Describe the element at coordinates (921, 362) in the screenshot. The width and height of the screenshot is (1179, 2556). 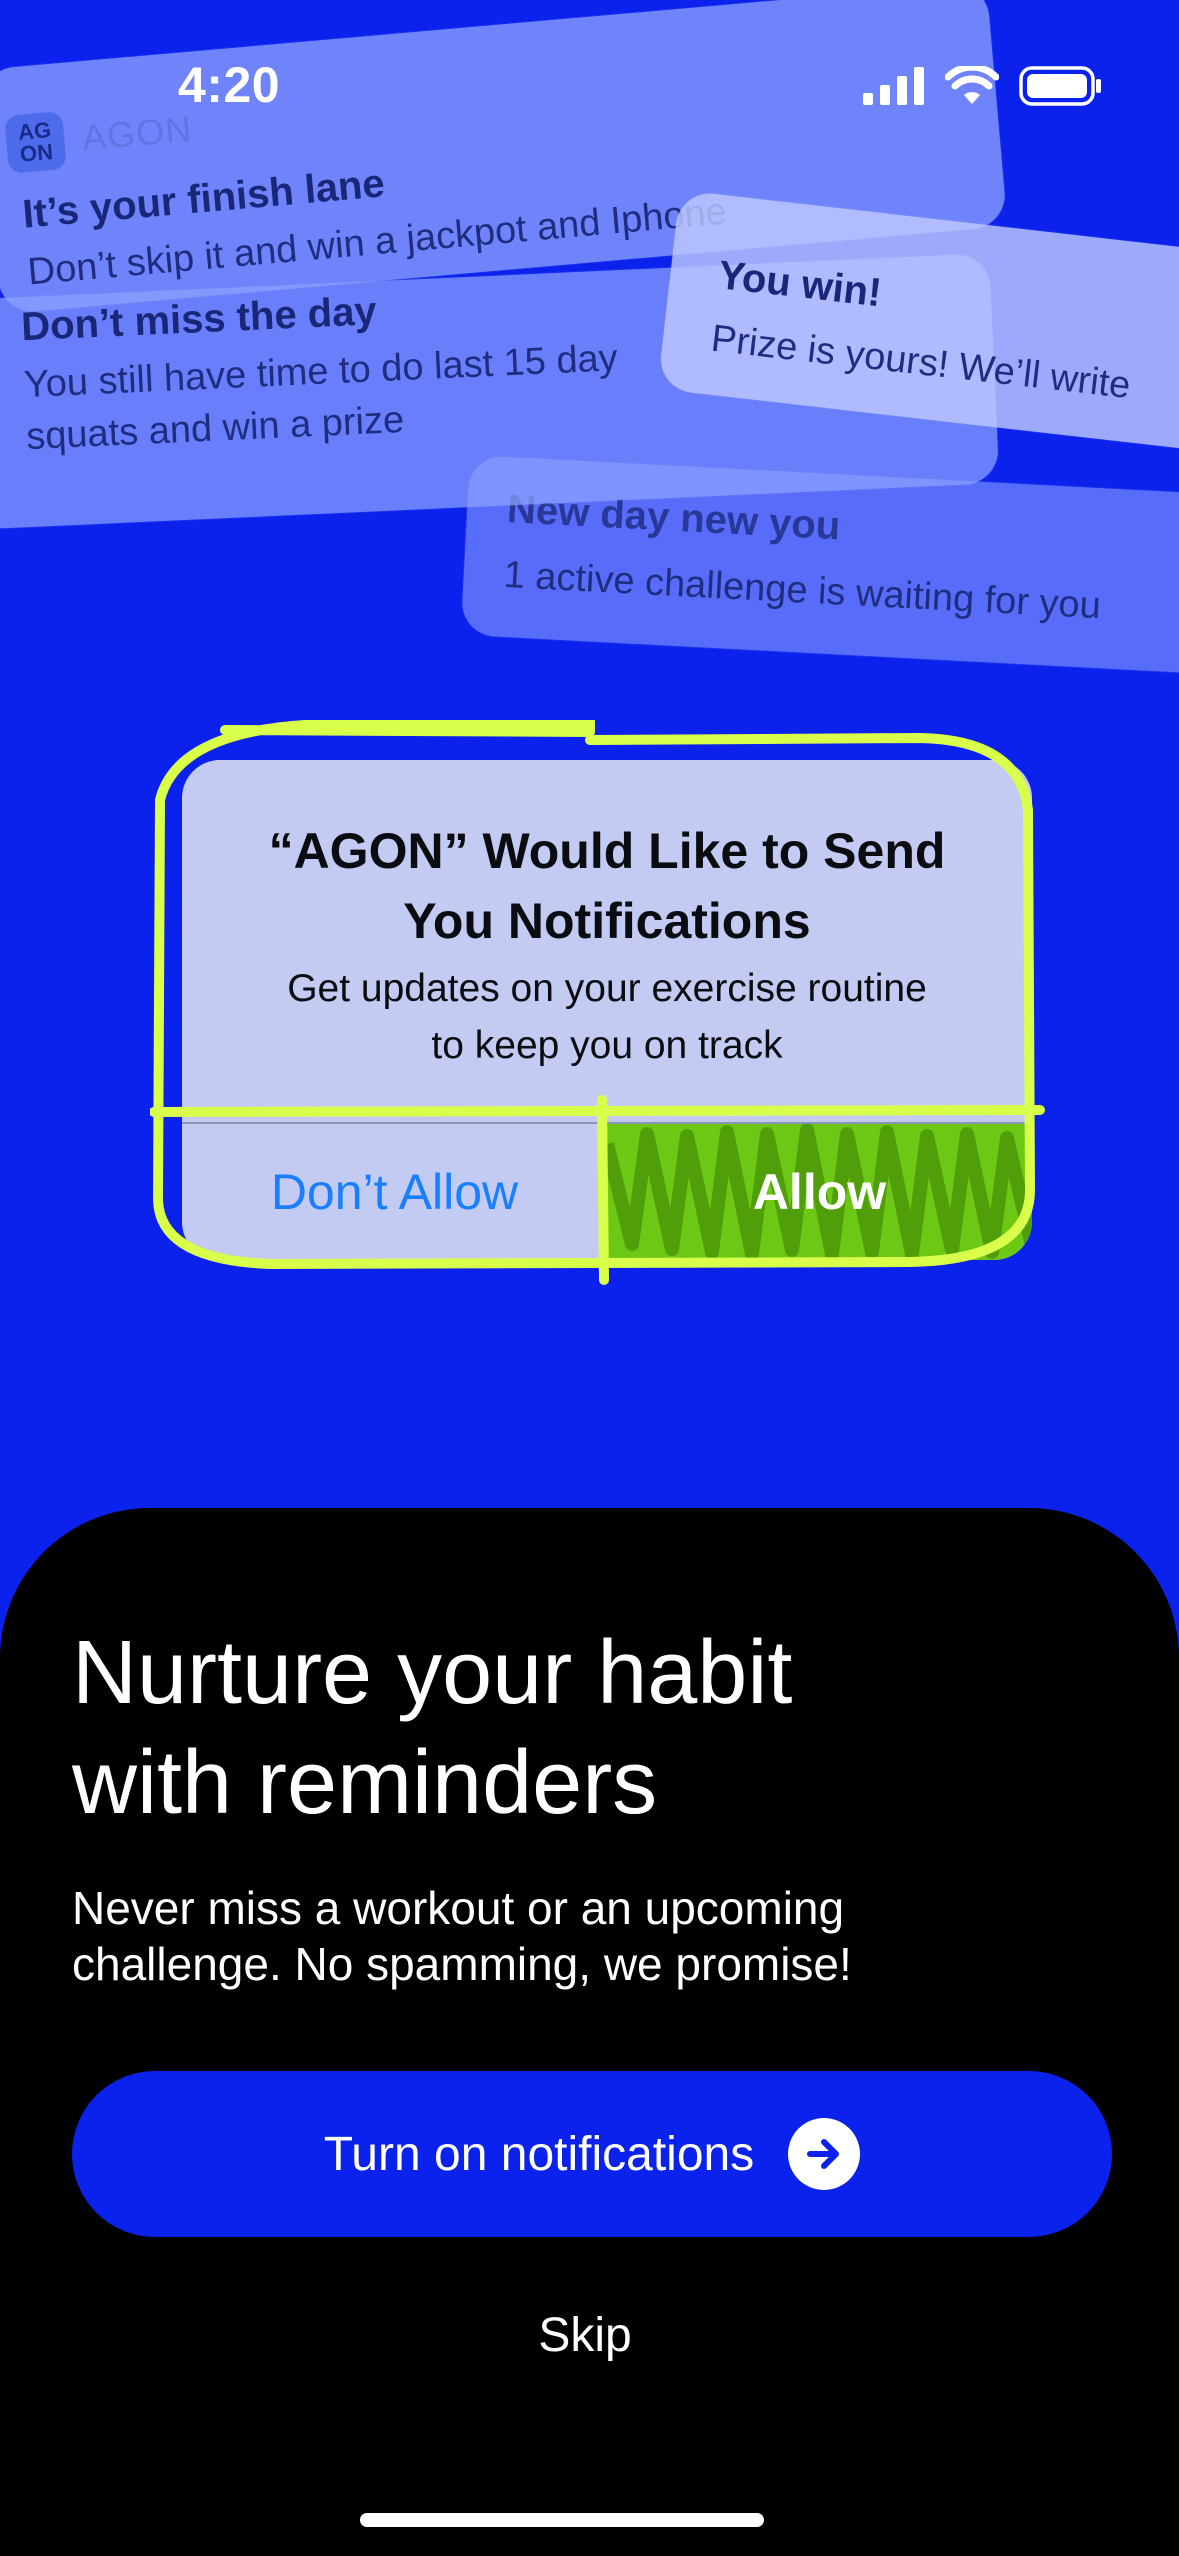
I see `notification-body: Prize is yours! We’ll write` at that location.